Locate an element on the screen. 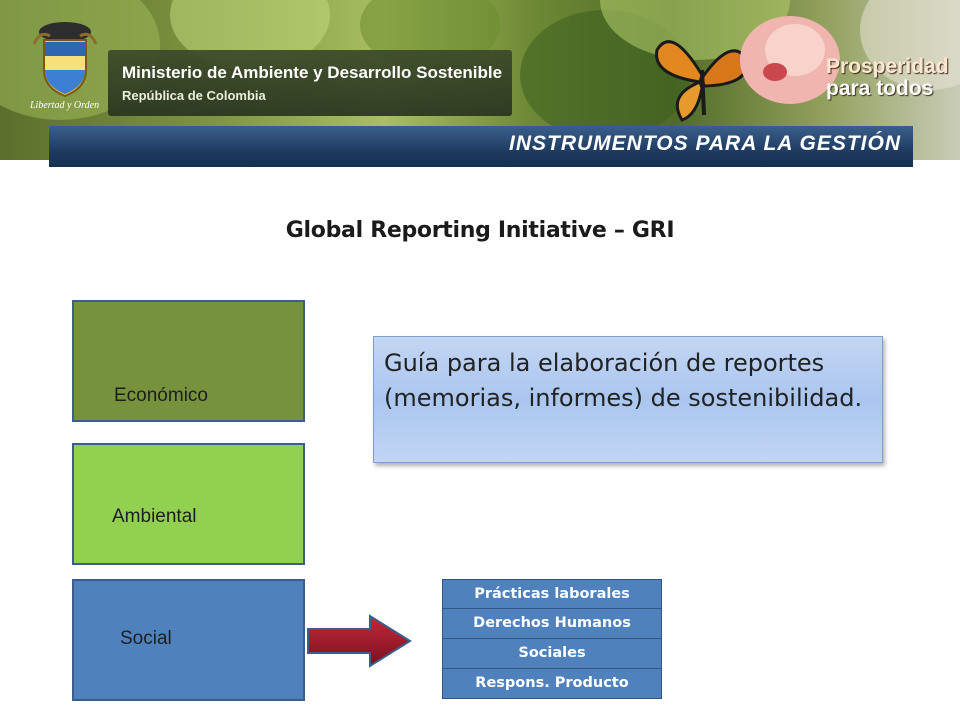 Image resolution: width=960 pixels, height=720 pixels. economic-dimension-label: Económico is located at coordinates (161, 395).